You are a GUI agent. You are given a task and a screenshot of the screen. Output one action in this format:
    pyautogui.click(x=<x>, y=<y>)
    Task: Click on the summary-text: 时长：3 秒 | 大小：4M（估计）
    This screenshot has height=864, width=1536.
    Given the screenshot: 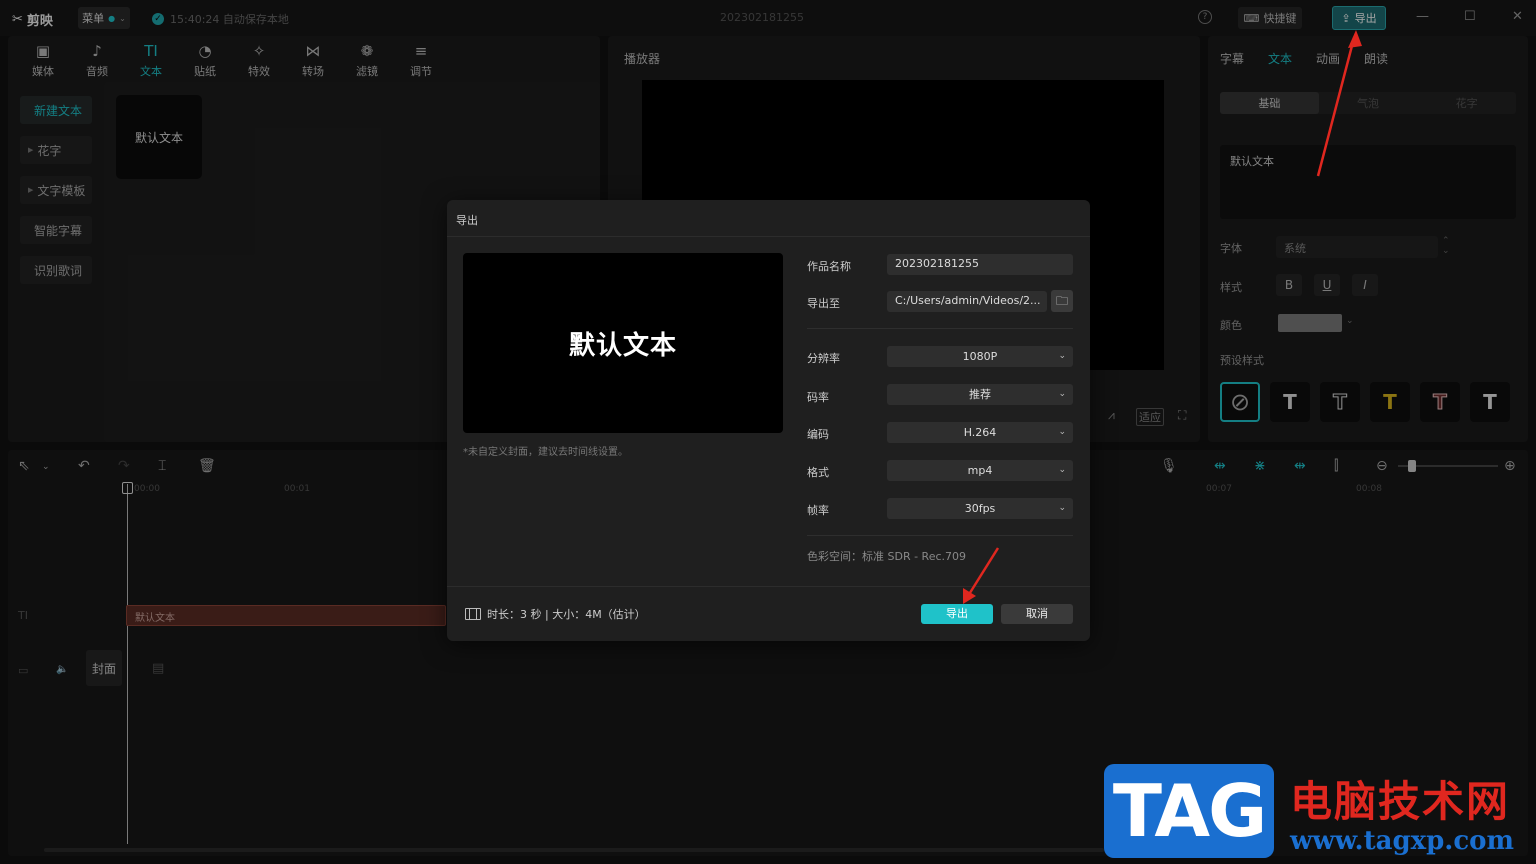 What is the action you would take?
    pyautogui.click(x=566, y=614)
    